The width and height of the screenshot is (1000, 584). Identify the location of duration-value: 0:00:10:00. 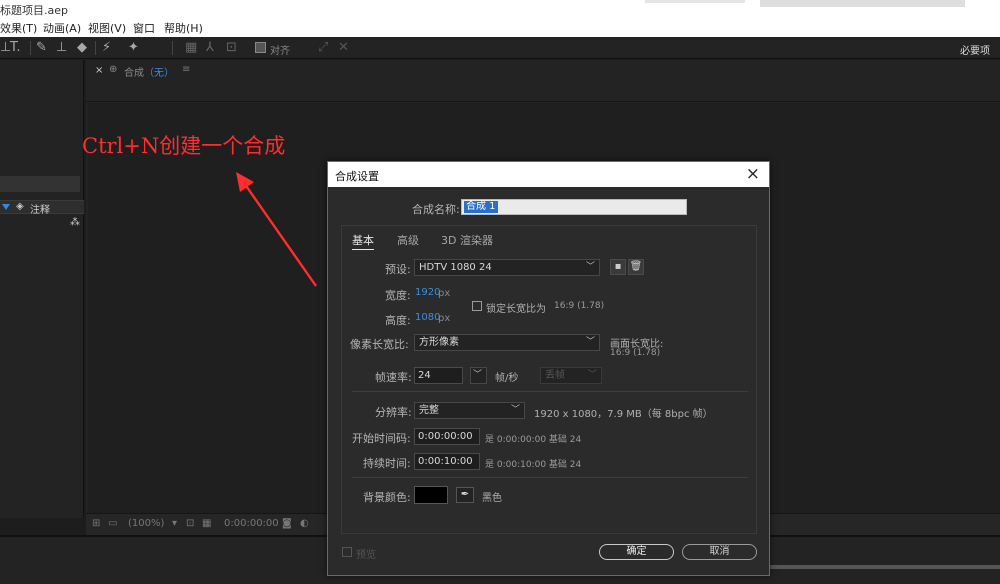
(445, 461).